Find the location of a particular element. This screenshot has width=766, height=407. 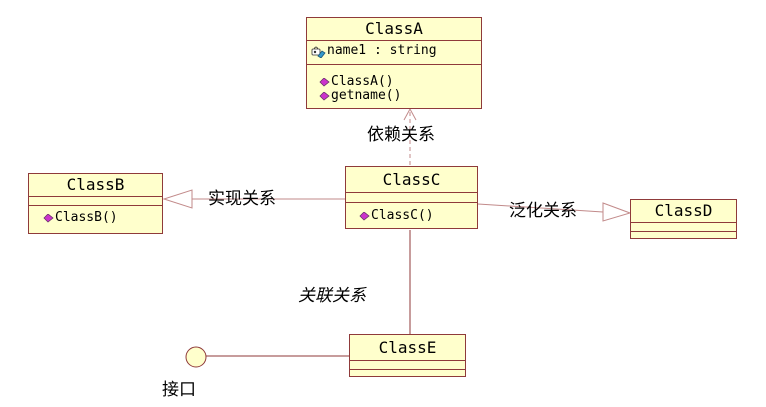

class-d-name: ClassD is located at coordinates (683, 211).